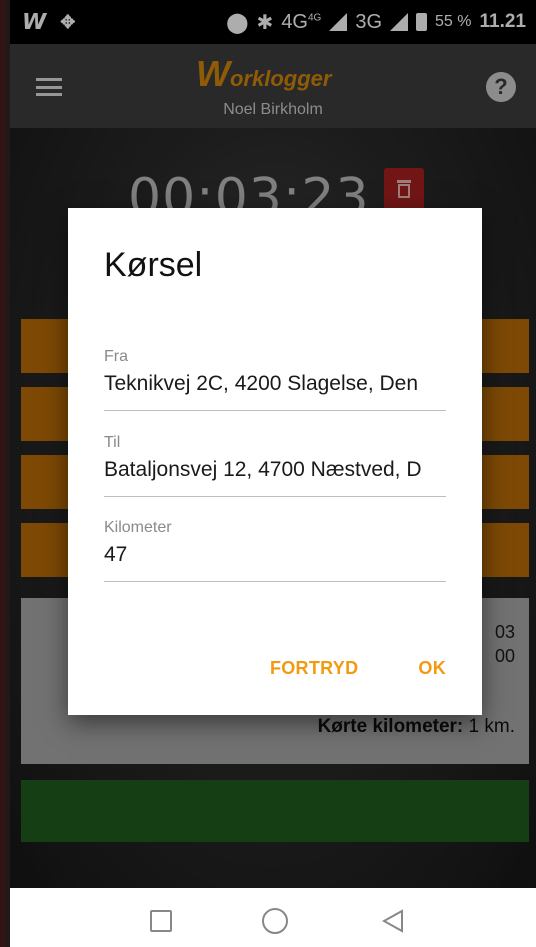 This screenshot has width=536, height=947. I want to click on cancel-button: FORTRYD, so click(314, 668).